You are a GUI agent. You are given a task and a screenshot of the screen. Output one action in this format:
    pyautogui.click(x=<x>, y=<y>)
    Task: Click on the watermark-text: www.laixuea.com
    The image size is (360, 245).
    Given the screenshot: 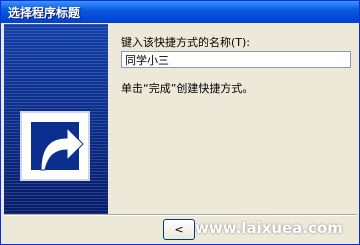 What is the action you would take?
    pyautogui.click(x=269, y=228)
    